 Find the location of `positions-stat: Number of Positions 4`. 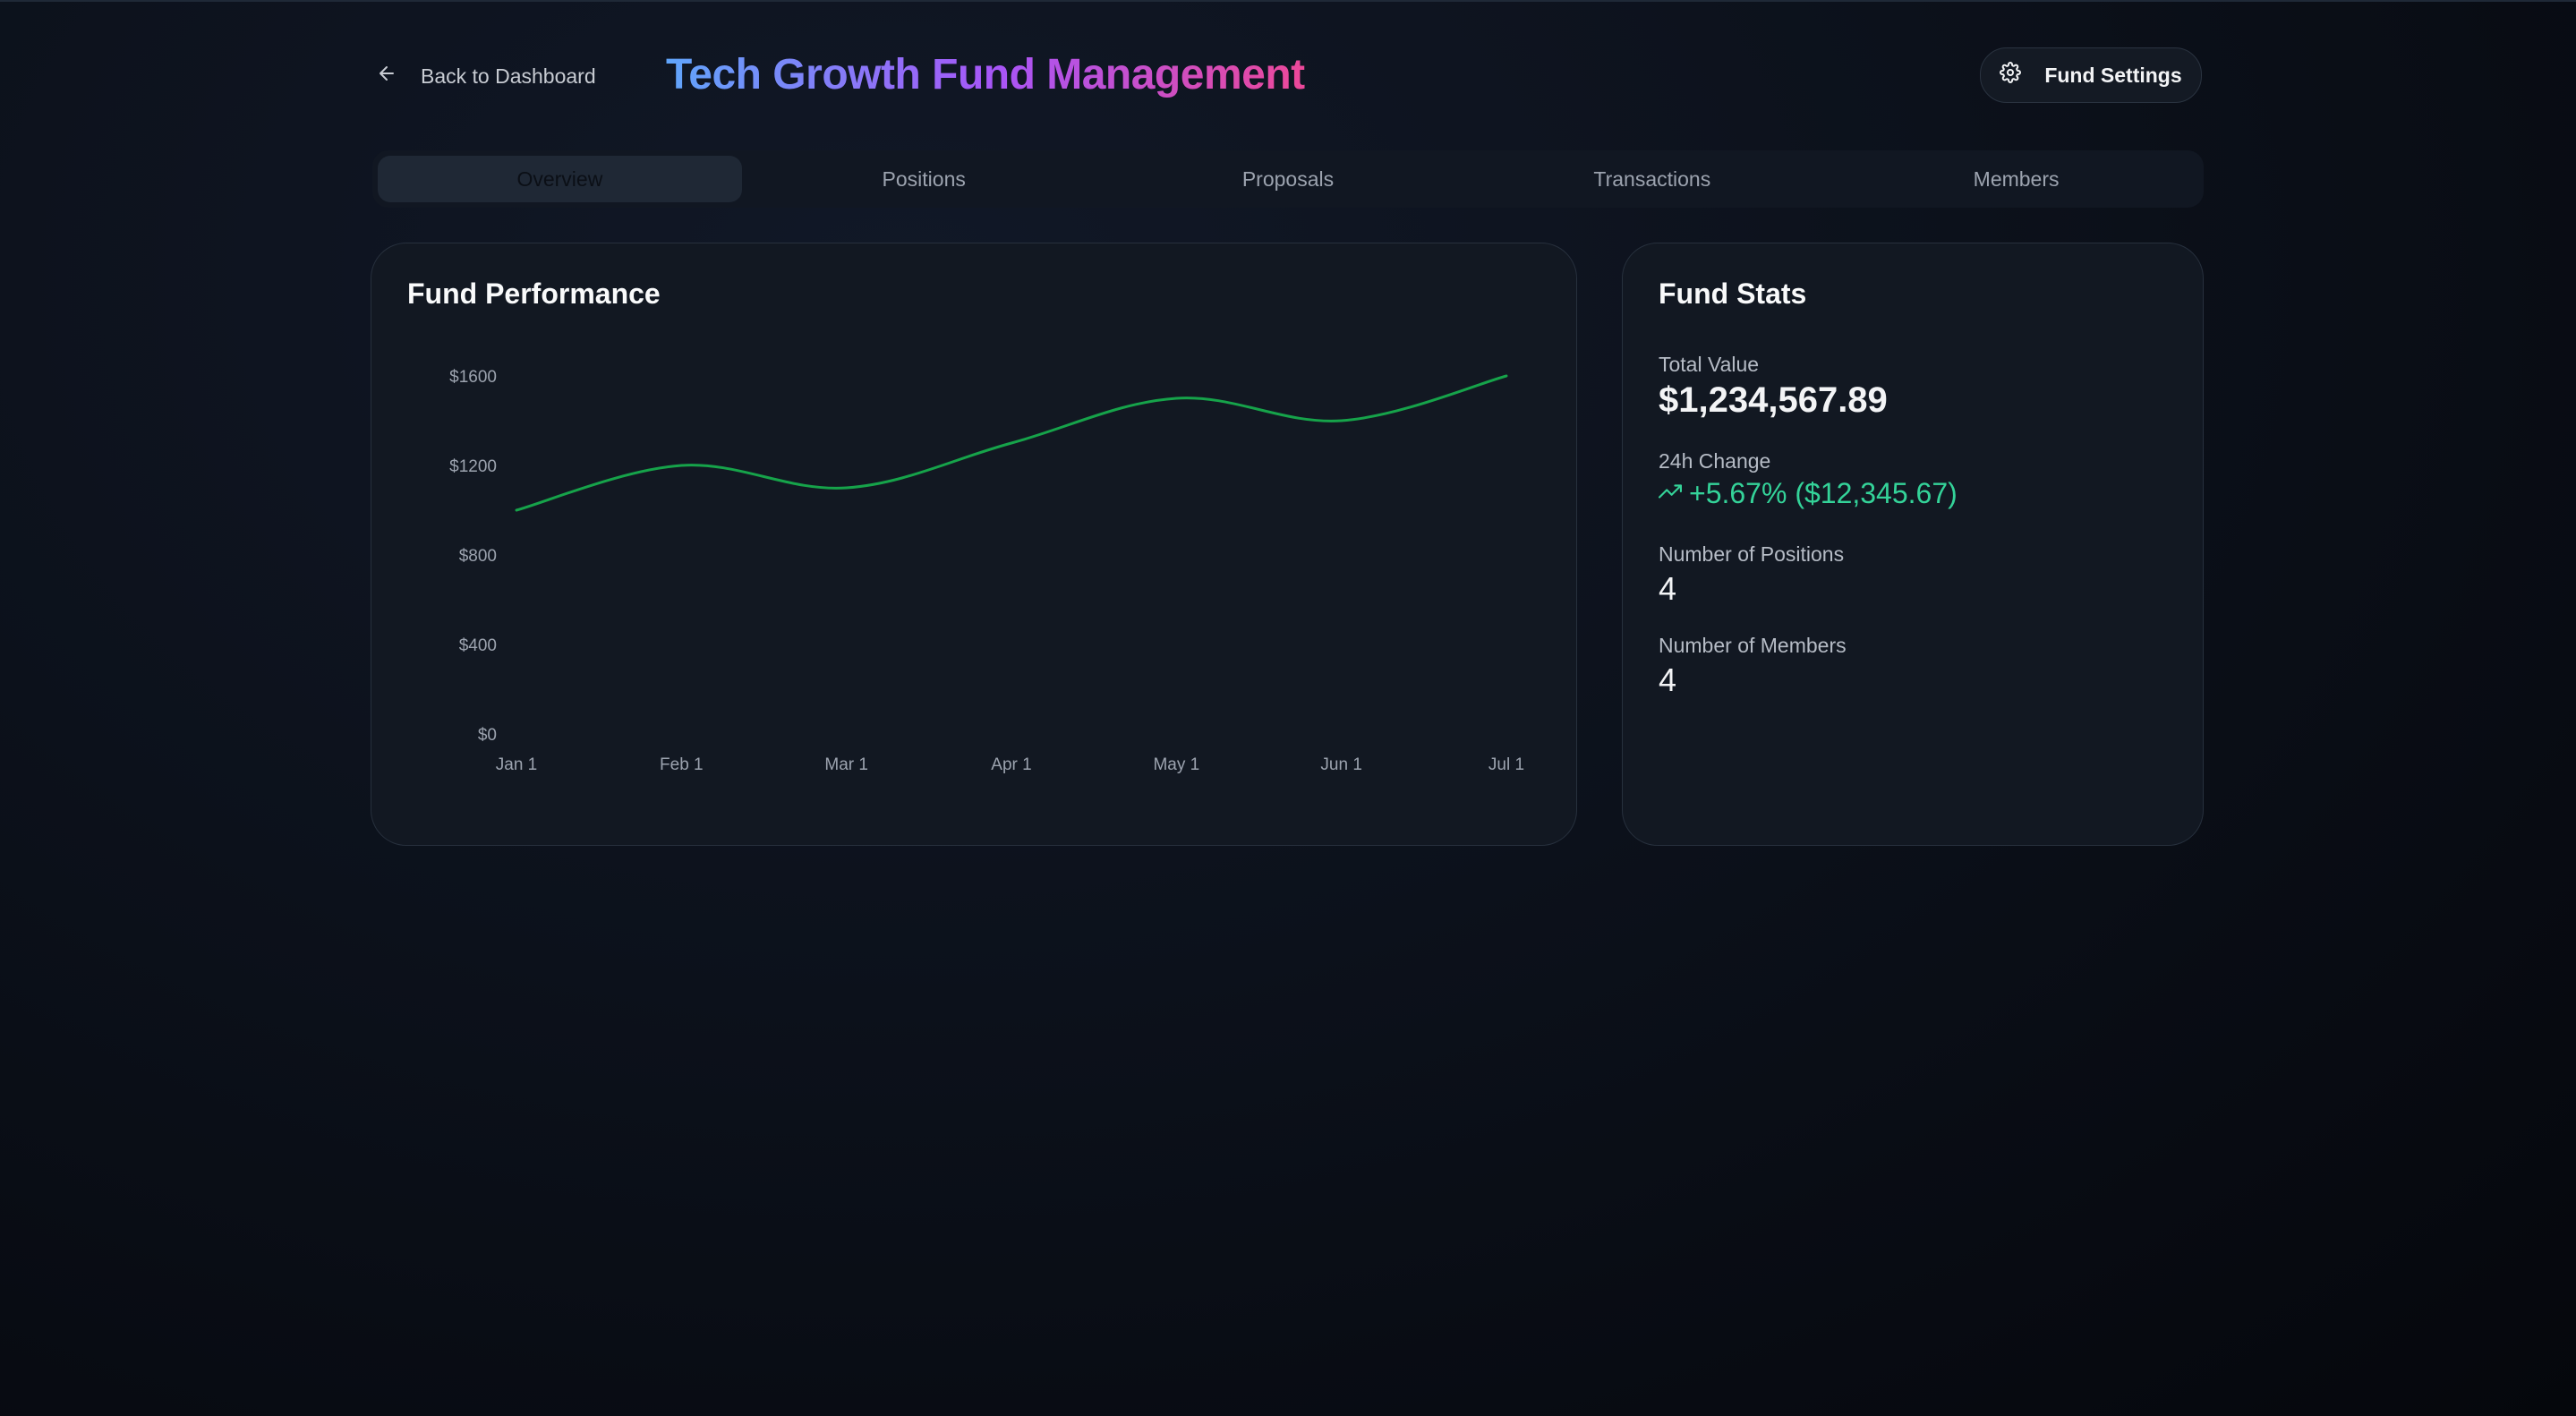

positions-stat: Number of Positions 4 is located at coordinates (1751, 575).